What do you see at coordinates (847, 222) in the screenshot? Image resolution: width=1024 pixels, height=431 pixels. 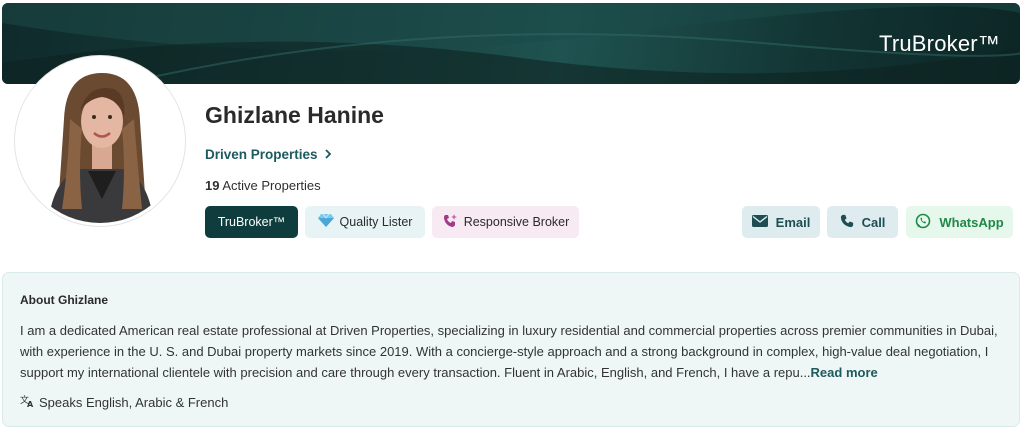 I see `phone-icon` at bounding box center [847, 222].